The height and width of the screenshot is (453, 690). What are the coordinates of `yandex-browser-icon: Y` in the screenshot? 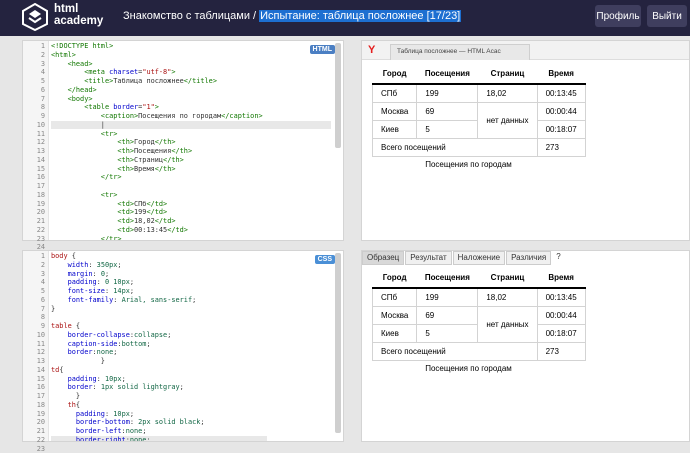 It's located at (372, 50).